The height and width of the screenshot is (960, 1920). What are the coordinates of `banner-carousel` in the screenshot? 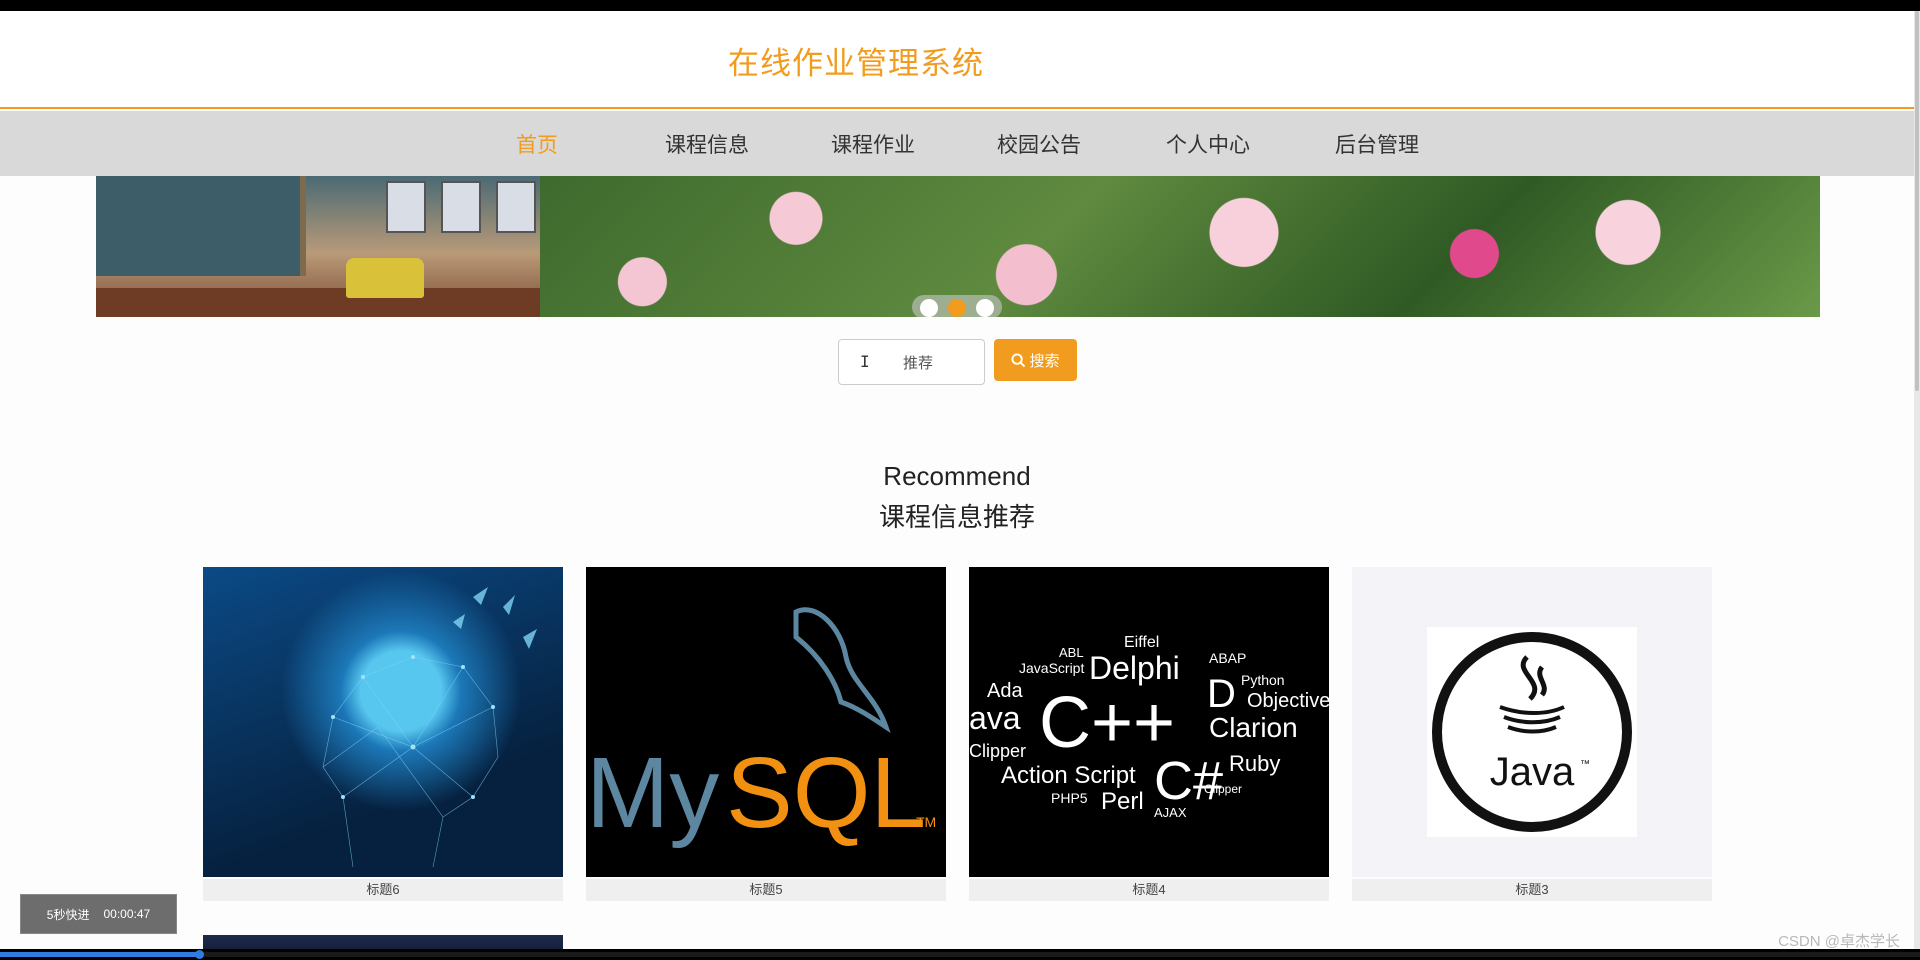 It's located at (958, 246).